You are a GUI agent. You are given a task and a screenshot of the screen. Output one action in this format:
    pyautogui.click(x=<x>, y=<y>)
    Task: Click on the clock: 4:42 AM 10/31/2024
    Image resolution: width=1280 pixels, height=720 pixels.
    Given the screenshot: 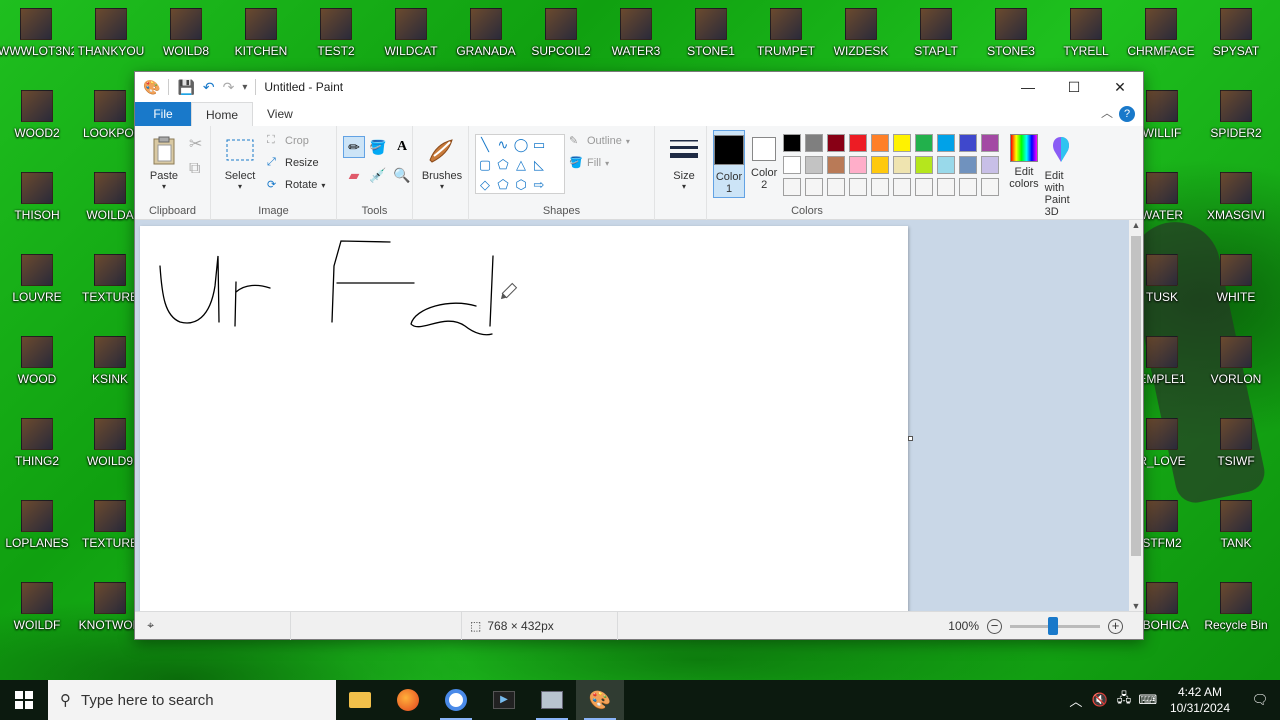 What is the action you would take?
    pyautogui.click(x=1200, y=700)
    